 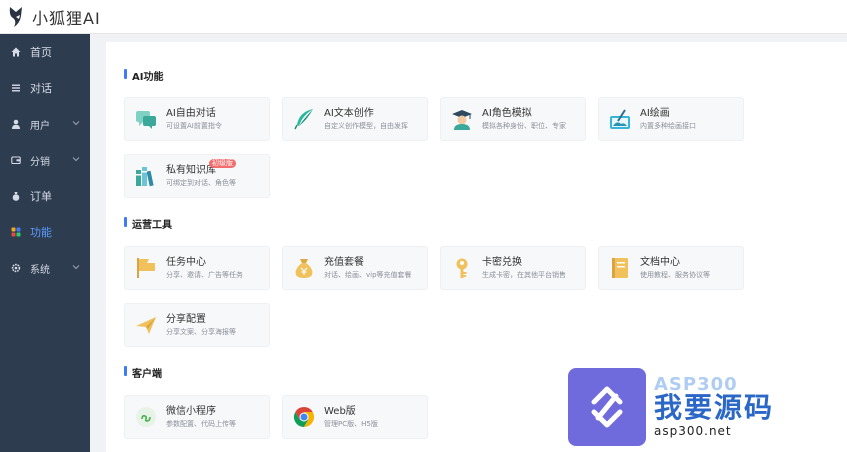 I want to click on watermark-brand: 我要源码, so click(x=714, y=407).